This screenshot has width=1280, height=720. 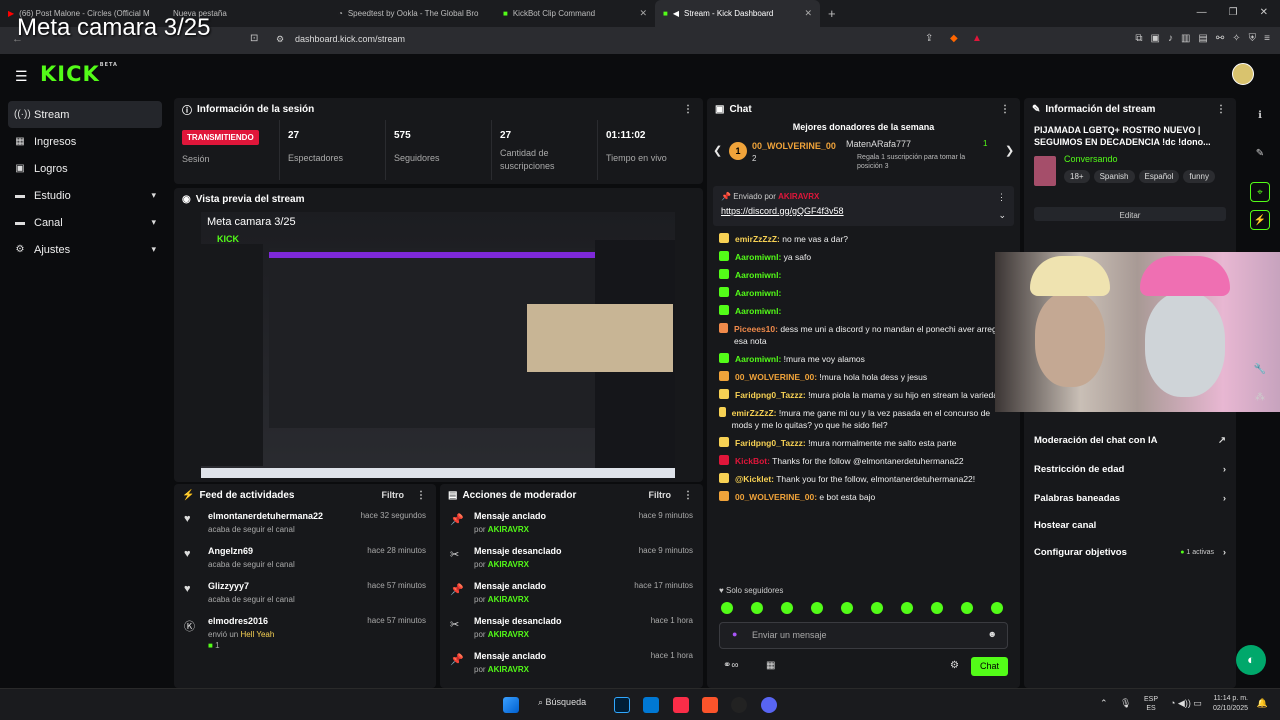 I want to click on language-indicator: ESP ES, so click(x=1151, y=704).